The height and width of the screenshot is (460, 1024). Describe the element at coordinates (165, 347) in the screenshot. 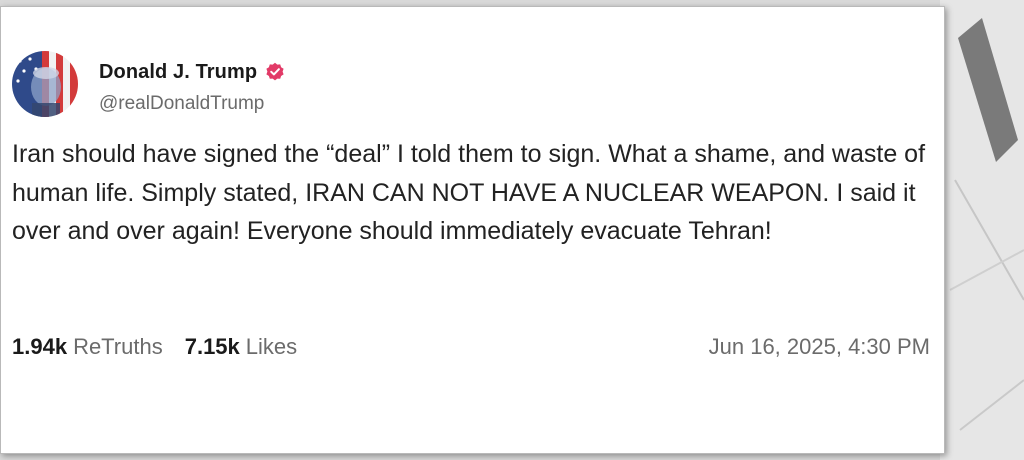

I see `engagement-stats: 1.94k ReTruths 7.15k Likes` at that location.